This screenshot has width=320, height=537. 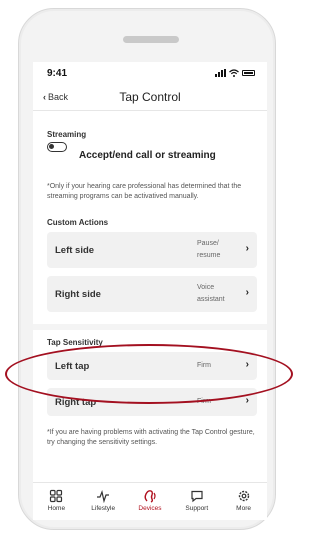 I want to click on tap-sensitivity-section-title: Tap Sensitivity, so click(x=75, y=342).